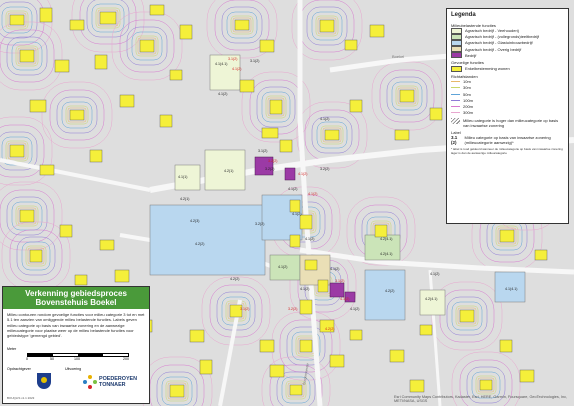 Image resolution: width=574 pixels, height=406 pixels. What do you see at coordinates (126, 359) in the screenshot?
I see `scale-tick-200: 200` at bounding box center [126, 359].